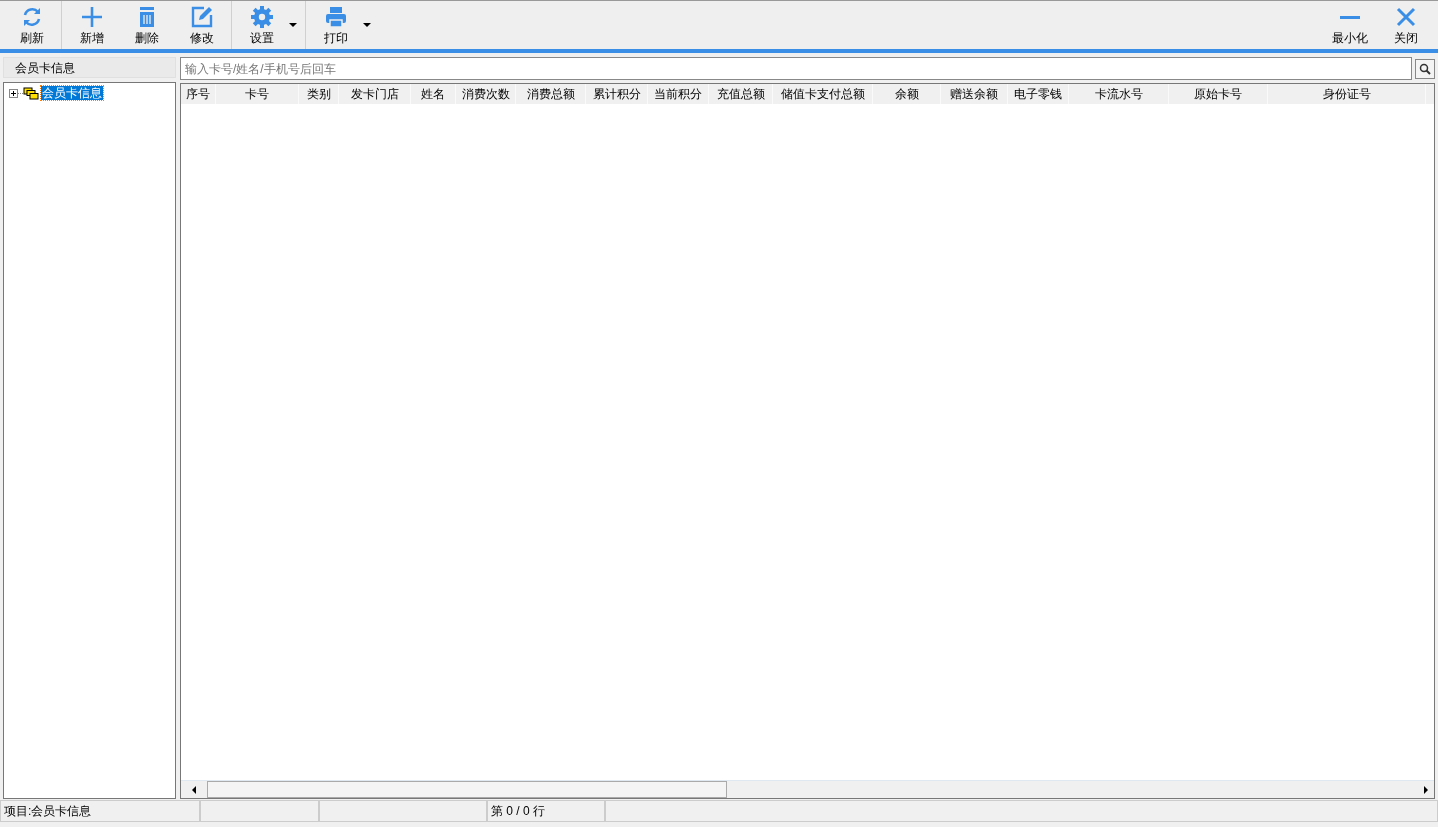 This screenshot has height=827, width=1438. I want to click on toolbar-button: 设置, so click(261, 25).